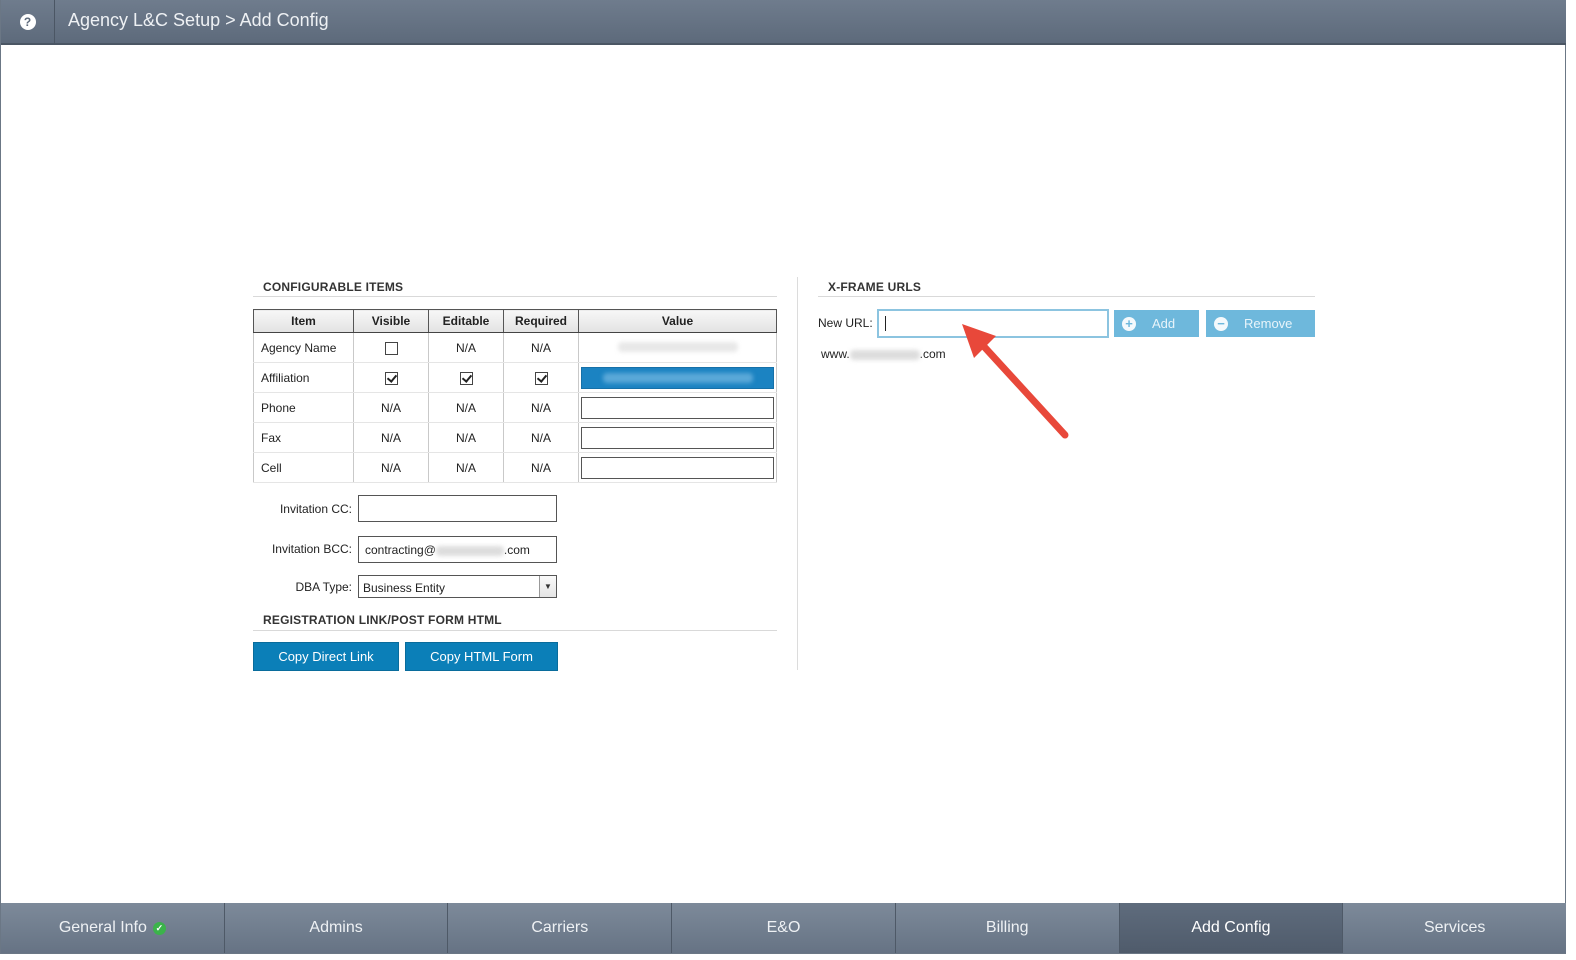 The image size is (1576, 960). What do you see at coordinates (457, 586) in the screenshot?
I see `dba-type-select: Business Entity ▼` at bounding box center [457, 586].